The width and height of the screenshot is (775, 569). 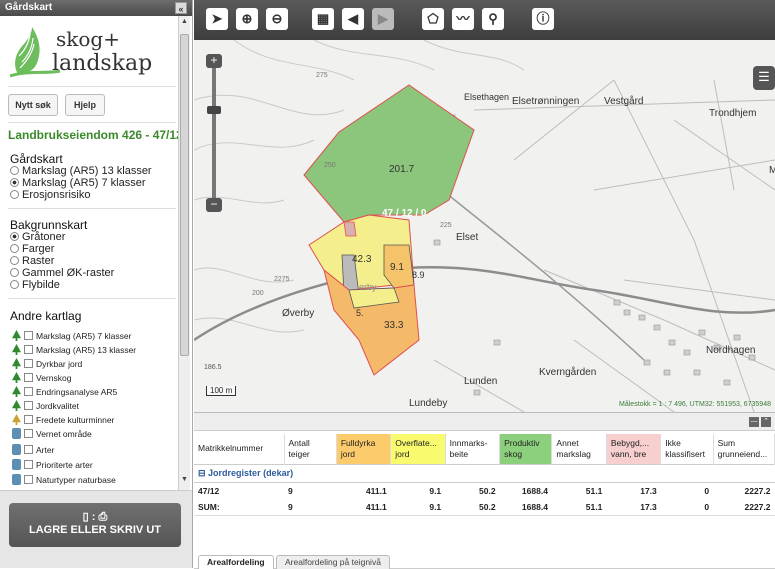 I want to click on panel-scrollbar: ▲ ▼, so click(x=184, y=253).